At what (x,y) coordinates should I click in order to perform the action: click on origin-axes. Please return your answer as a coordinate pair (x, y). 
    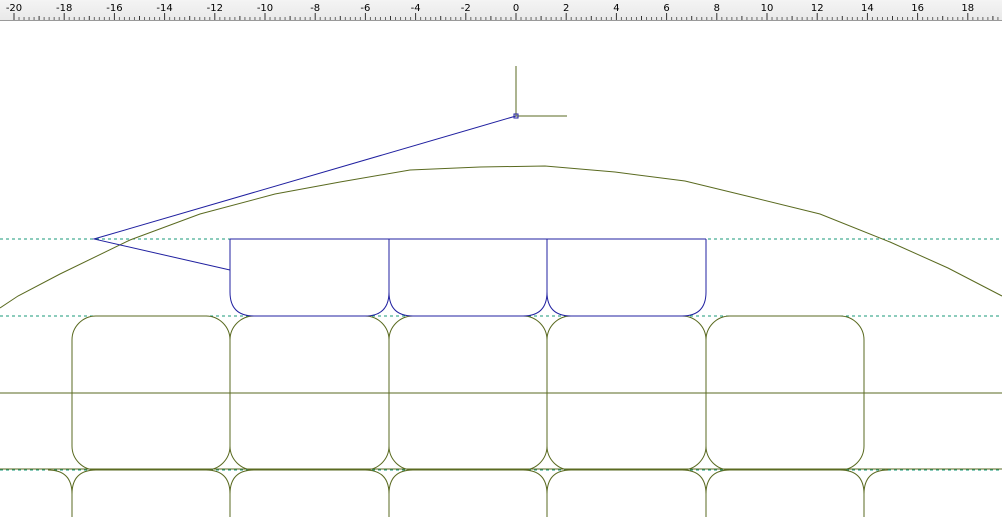
    Looking at the image, I should click on (541, 91).